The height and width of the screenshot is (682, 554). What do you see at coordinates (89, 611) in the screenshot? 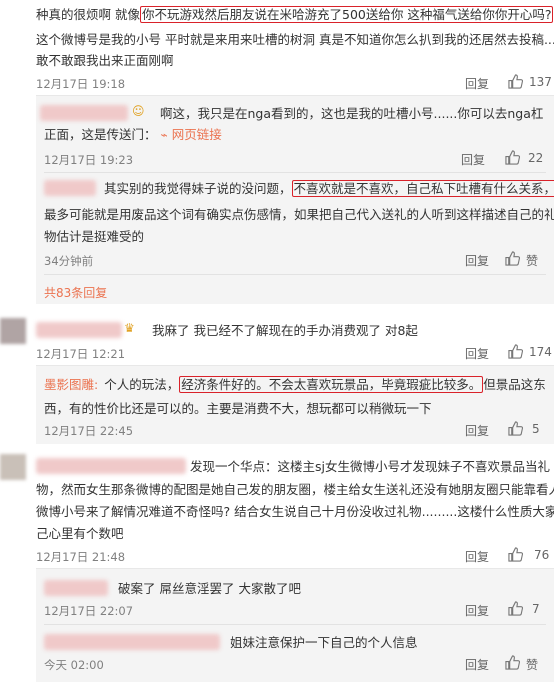
I see `reply-4-time: 12月17日 22:07` at bounding box center [89, 611].